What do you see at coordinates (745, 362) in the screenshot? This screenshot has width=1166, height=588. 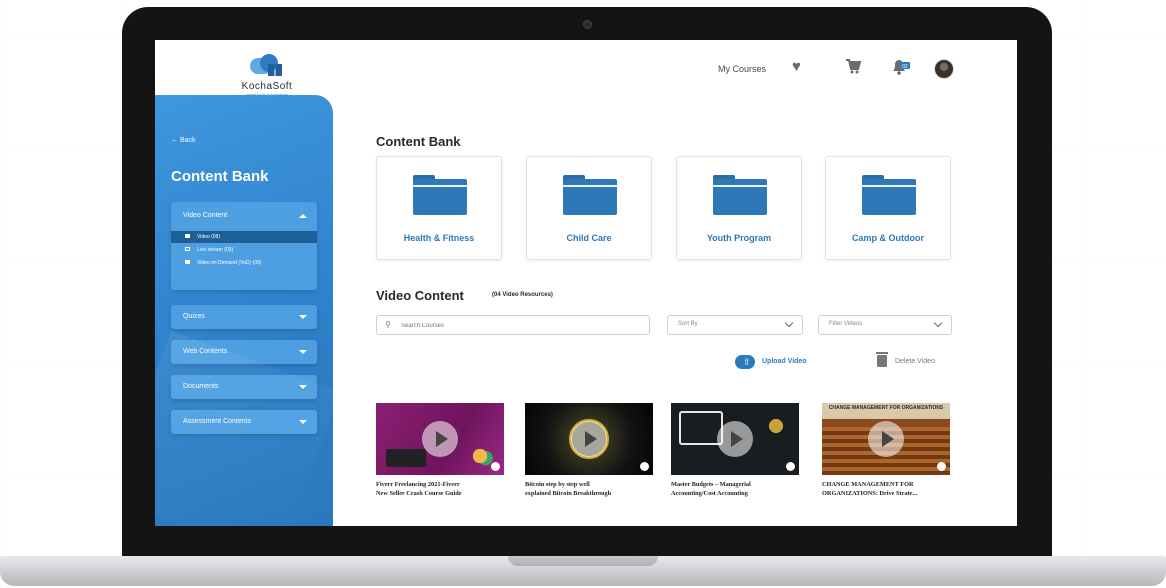 I see `cloud-upload-icon: ⇧` at bounding box center [745, 362].